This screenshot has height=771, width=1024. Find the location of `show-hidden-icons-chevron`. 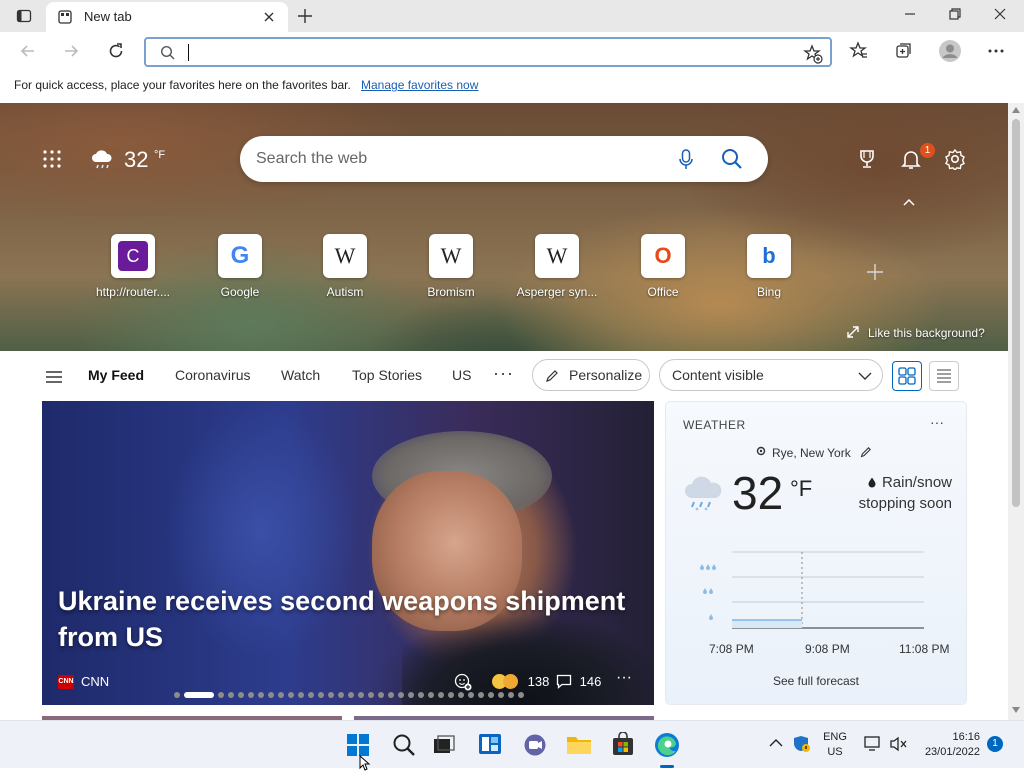

show-hidden-icons-chevron is located at coordinates (776, 743).